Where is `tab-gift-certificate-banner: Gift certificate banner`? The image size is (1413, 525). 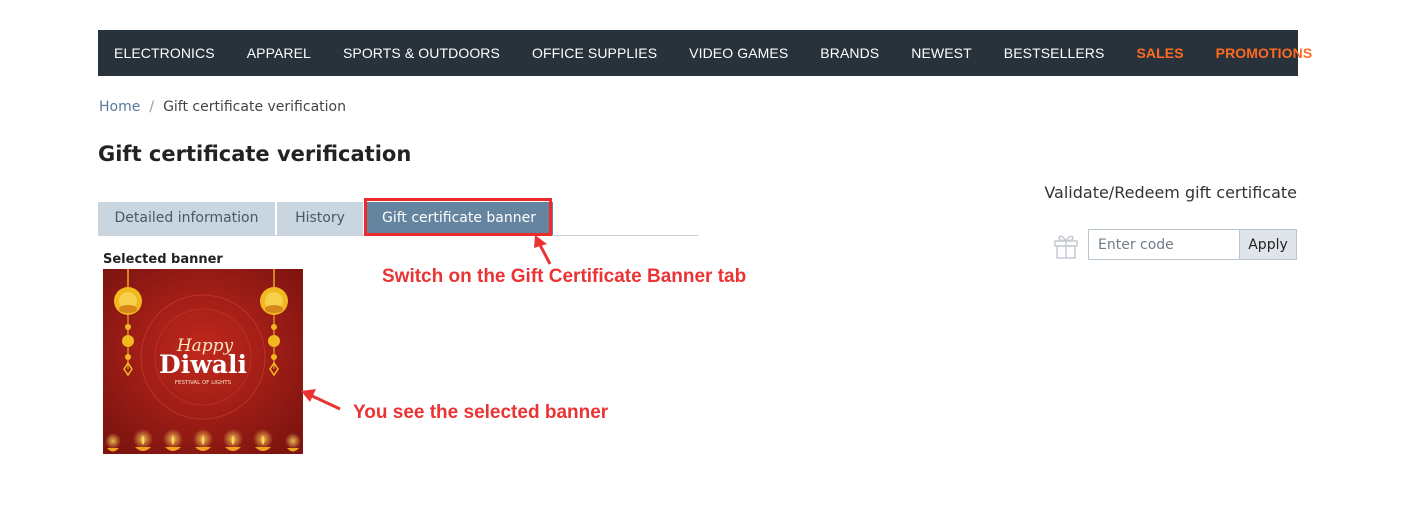 tab-gift-certificate-banner: Gift certificate banner is located at coordinates (459, 218).